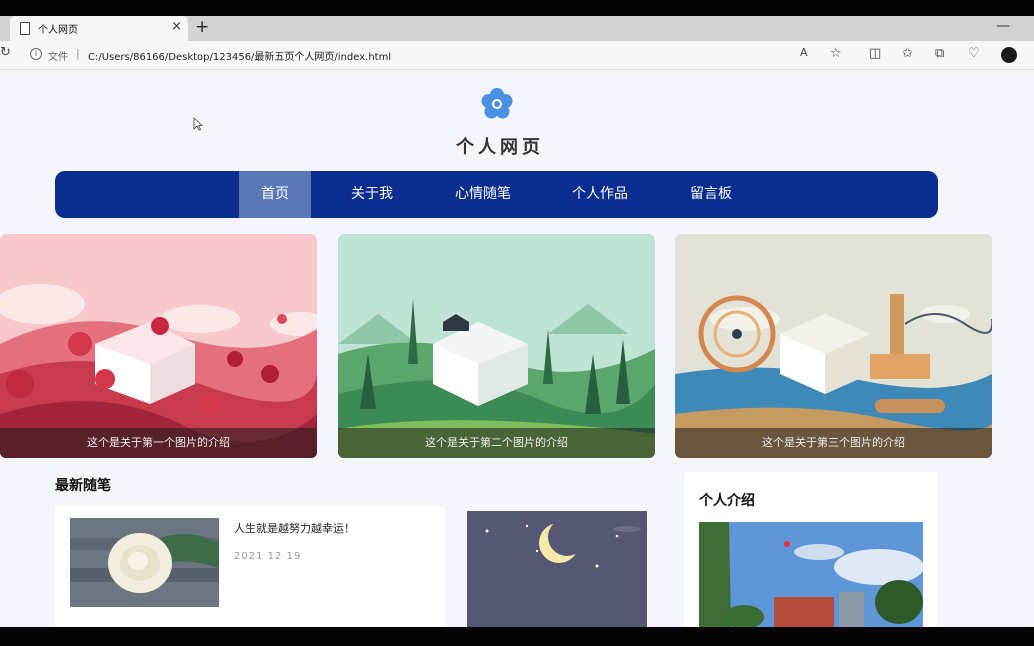  I want to click on banner-card-2: 这个是关于第二个图片的介绍, so click(496, 346).